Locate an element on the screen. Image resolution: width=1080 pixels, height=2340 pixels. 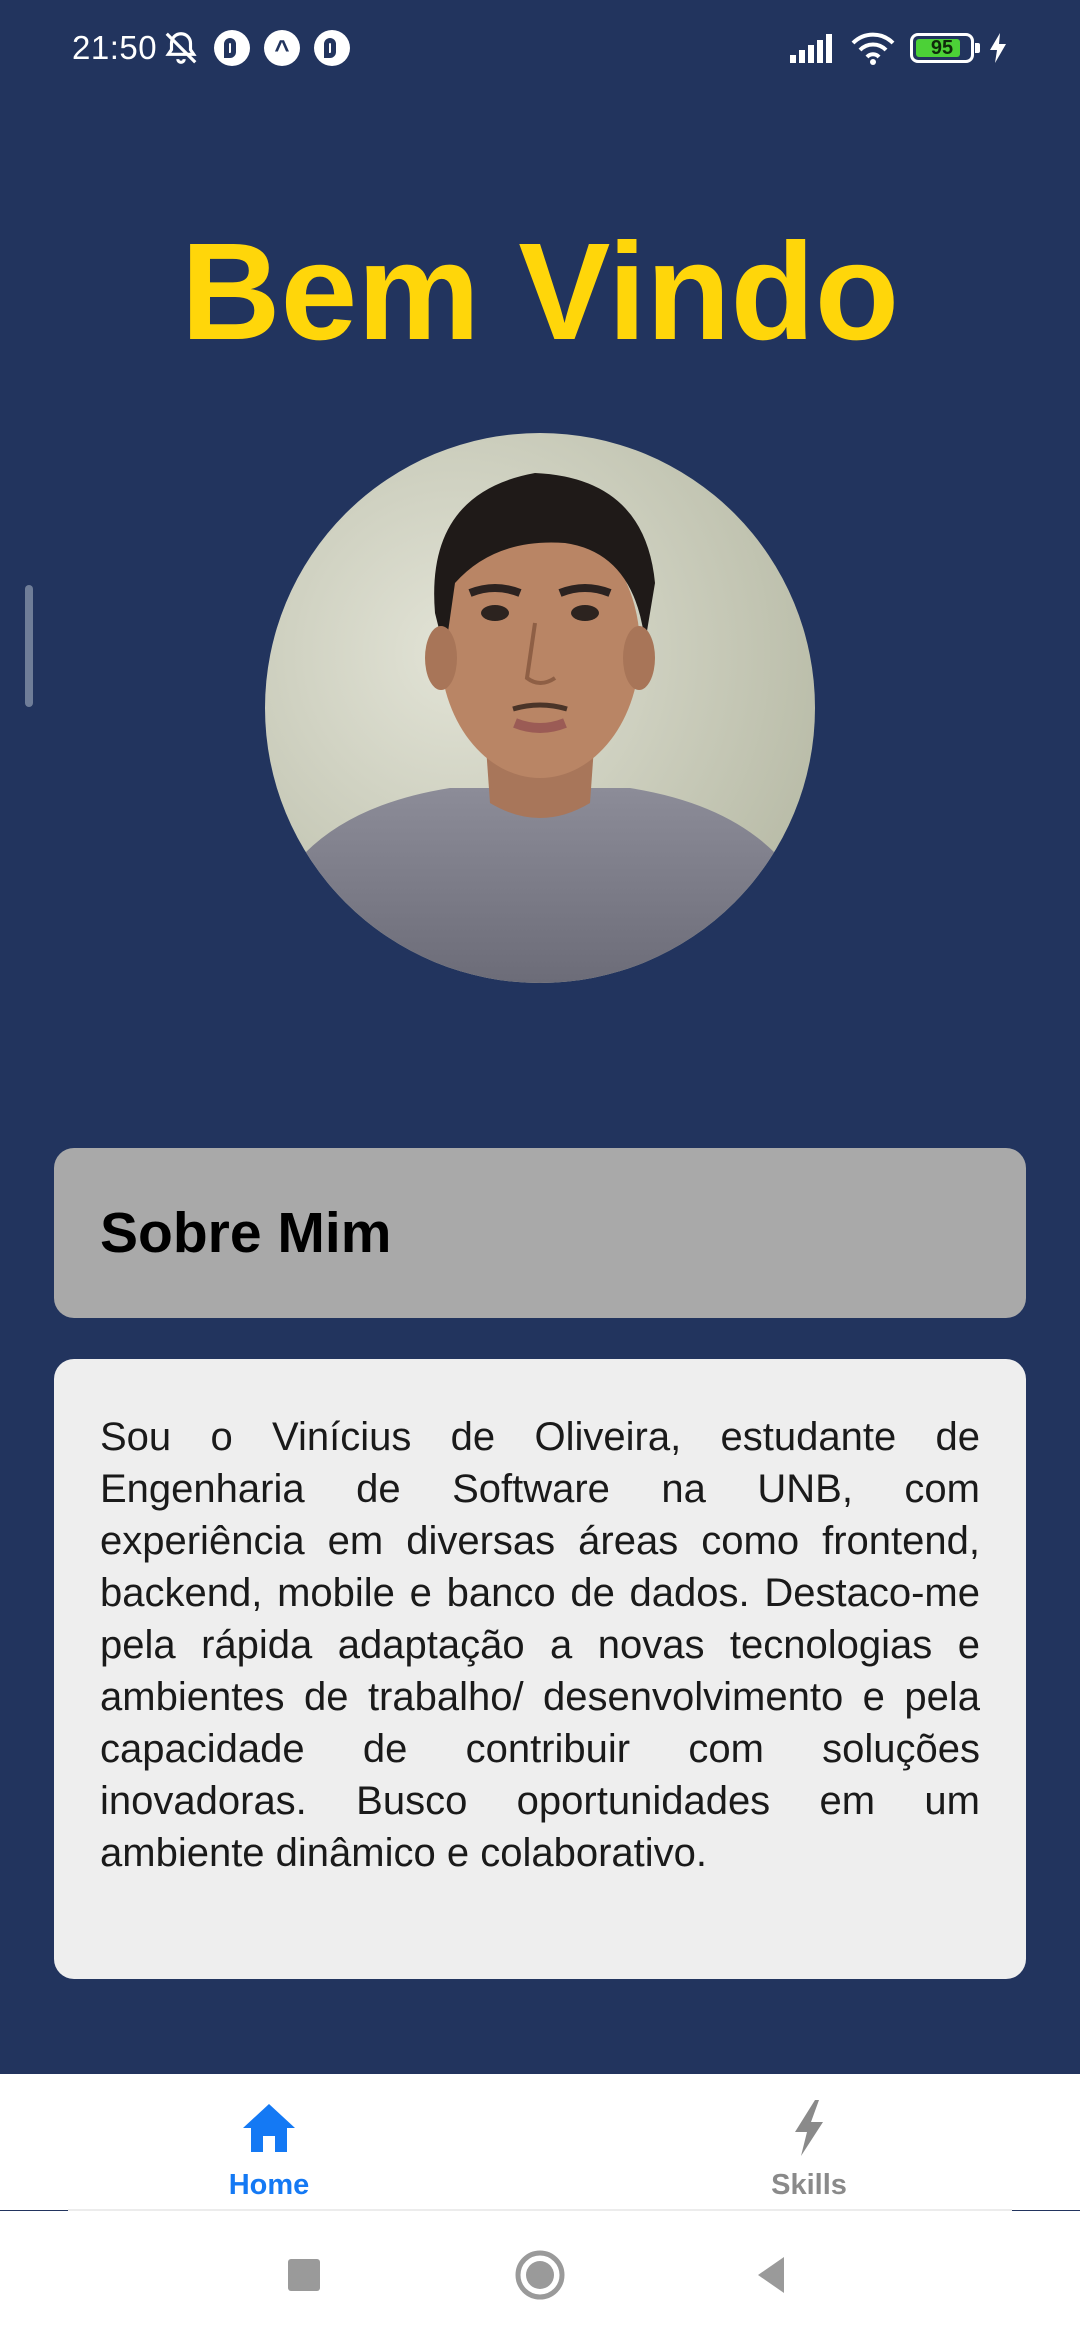
status-notification-icons: ^ is located at coordinates (256, 48).